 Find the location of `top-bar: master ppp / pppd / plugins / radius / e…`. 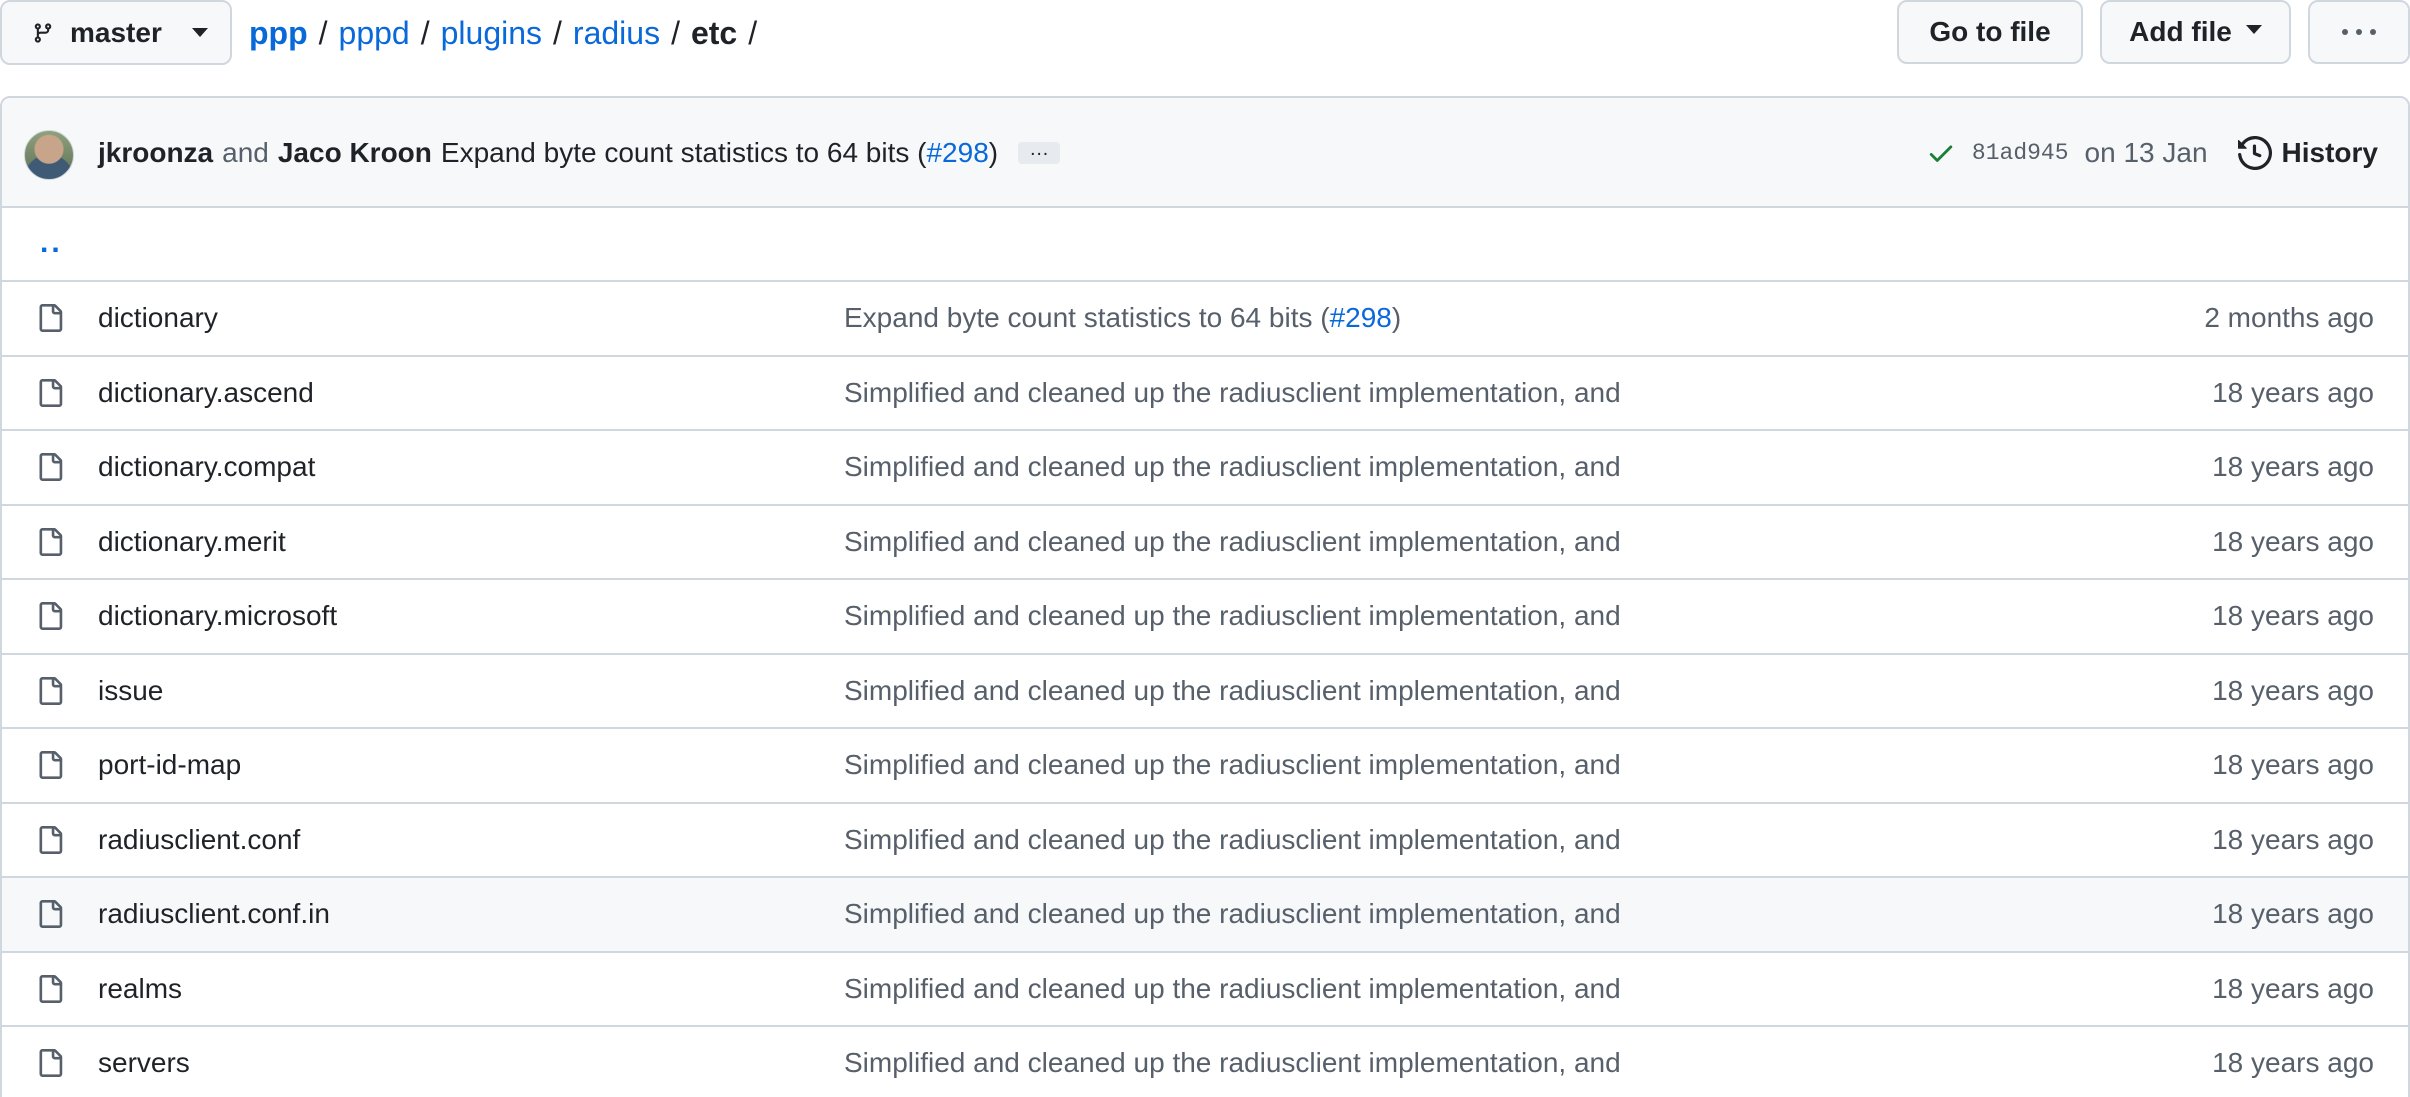

top-bar: master ppp / pppd / plugins / radius / e… is located at coordinates (1205, 33).